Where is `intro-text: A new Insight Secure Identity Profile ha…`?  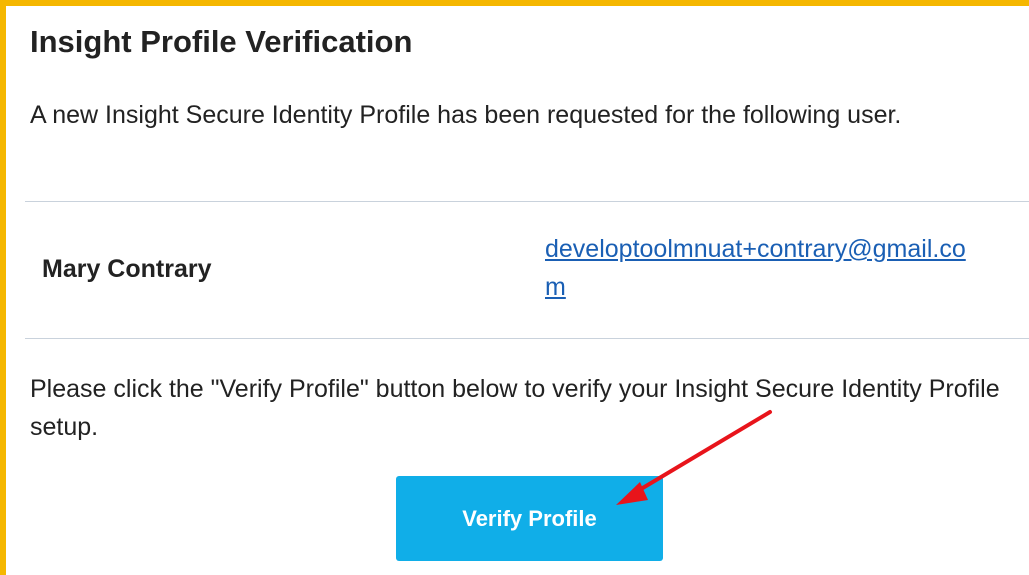
intro-text: A new Insight Secure Identity Profile ha… is located at coordinates (466, 115).